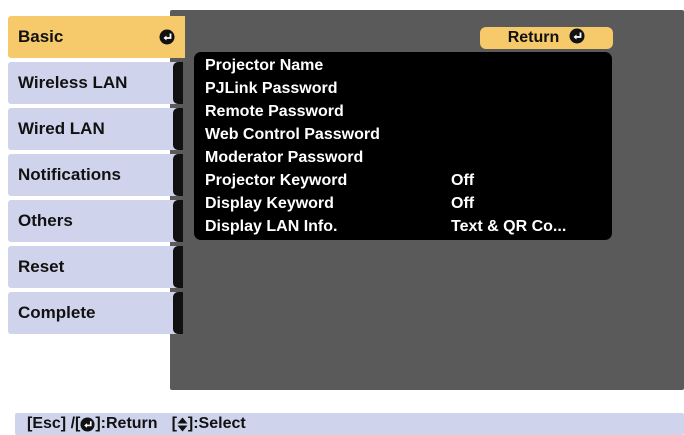  Describe the element at coordinates (126, 423) in the screenshot. I see `status-return-text: ]:Return` at that location.